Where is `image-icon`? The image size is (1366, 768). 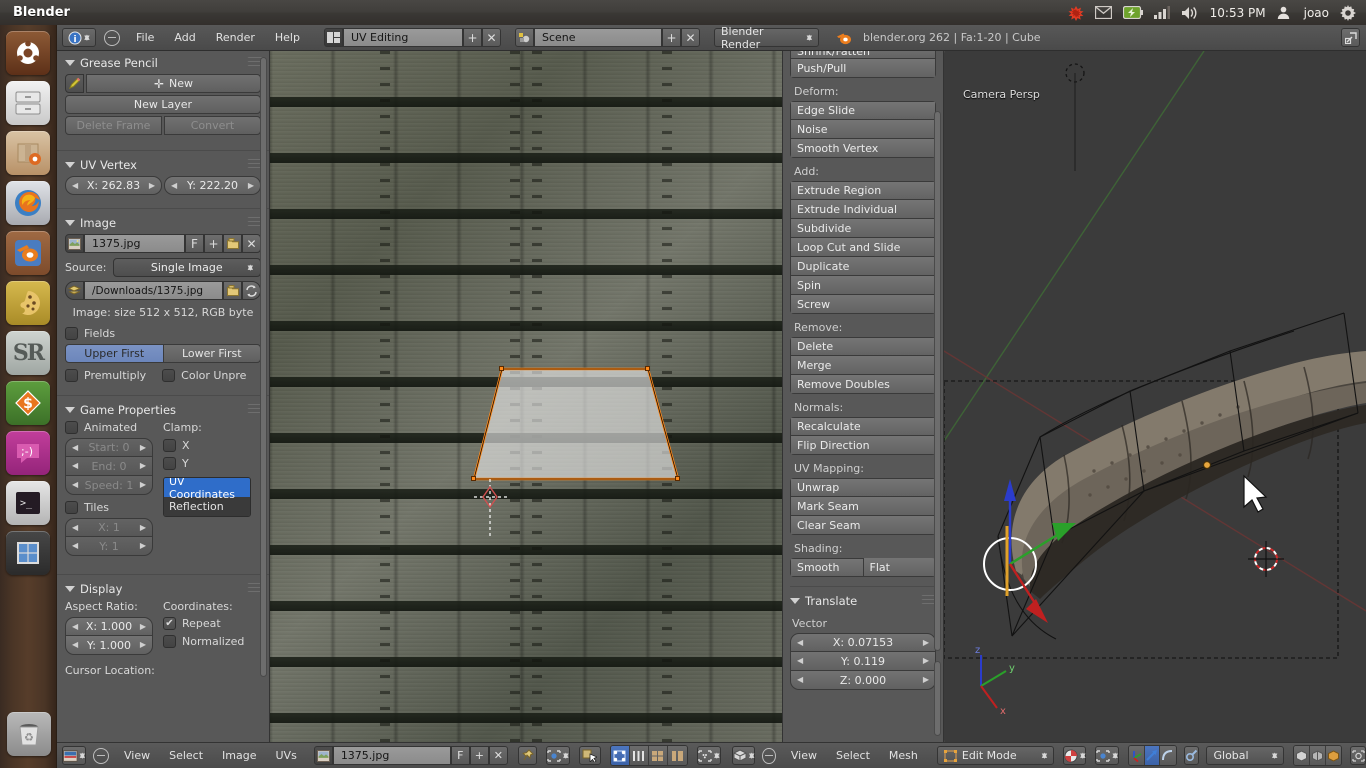 image-icon is located at coordinates (323, 755).